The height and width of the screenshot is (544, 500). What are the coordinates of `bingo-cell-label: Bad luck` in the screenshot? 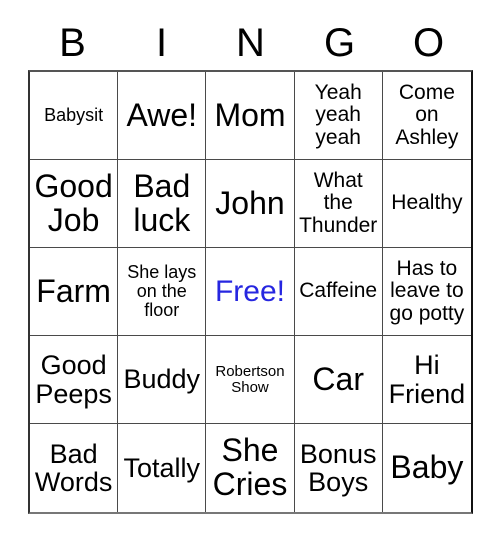 It's located at (162, 202).